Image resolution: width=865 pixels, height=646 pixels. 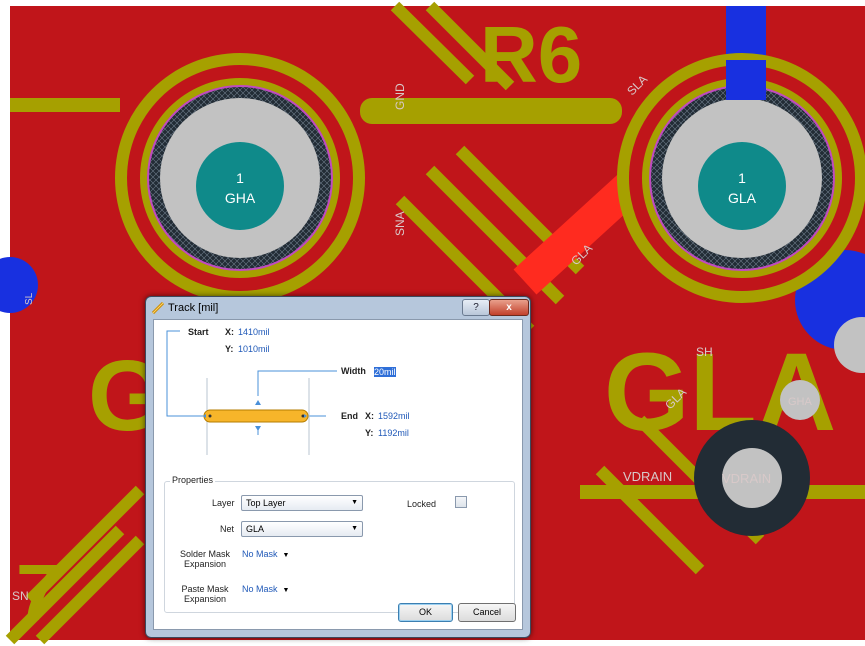 I want to click on locked-checkbox, so click(x=461, y=502).